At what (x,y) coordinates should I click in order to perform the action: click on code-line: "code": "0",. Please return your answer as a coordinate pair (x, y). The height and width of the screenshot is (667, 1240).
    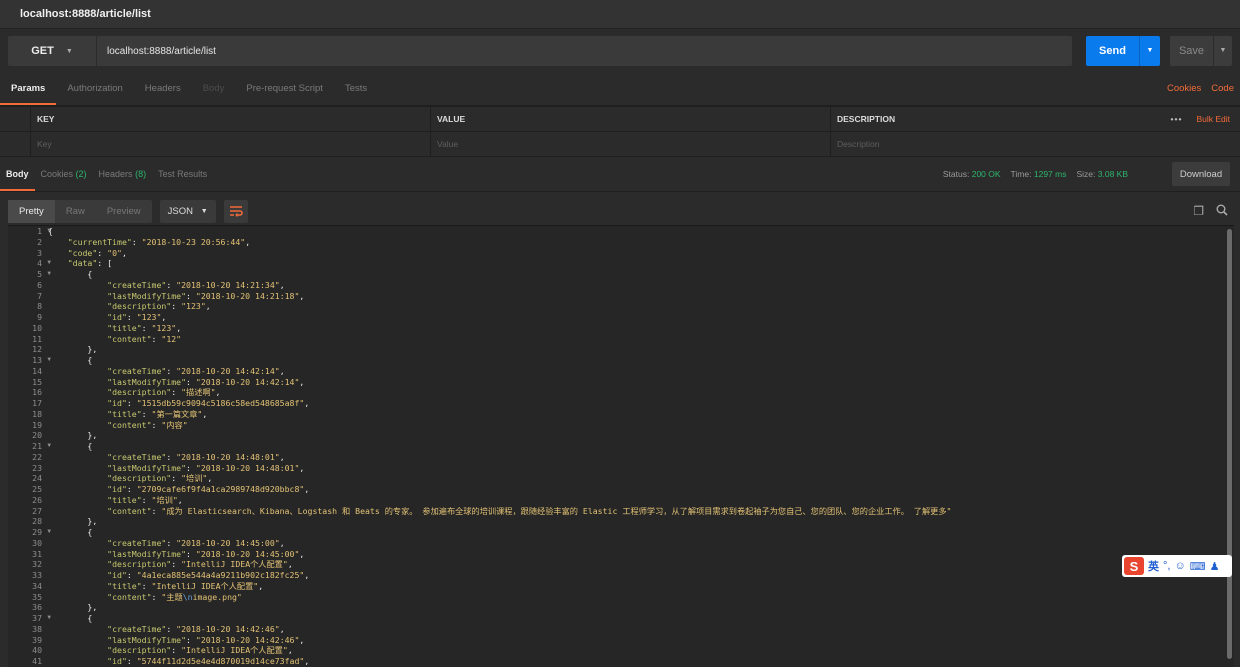
    Looking at the image, I should click on (97, 252).